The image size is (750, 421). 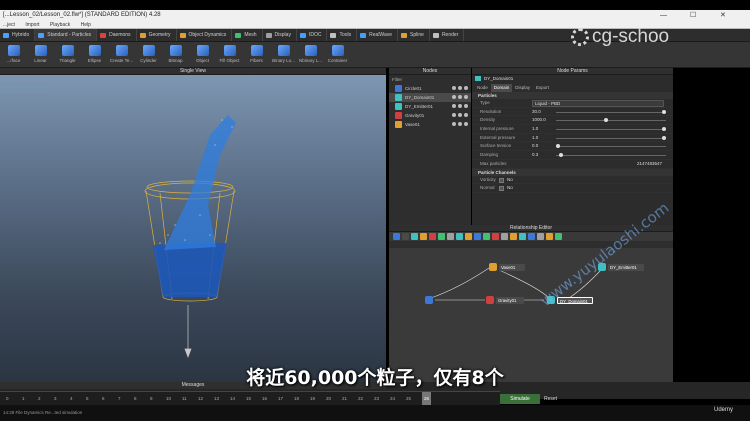 I want to click on node-list-item: DY_Domain01, so click(x=430, y=97).